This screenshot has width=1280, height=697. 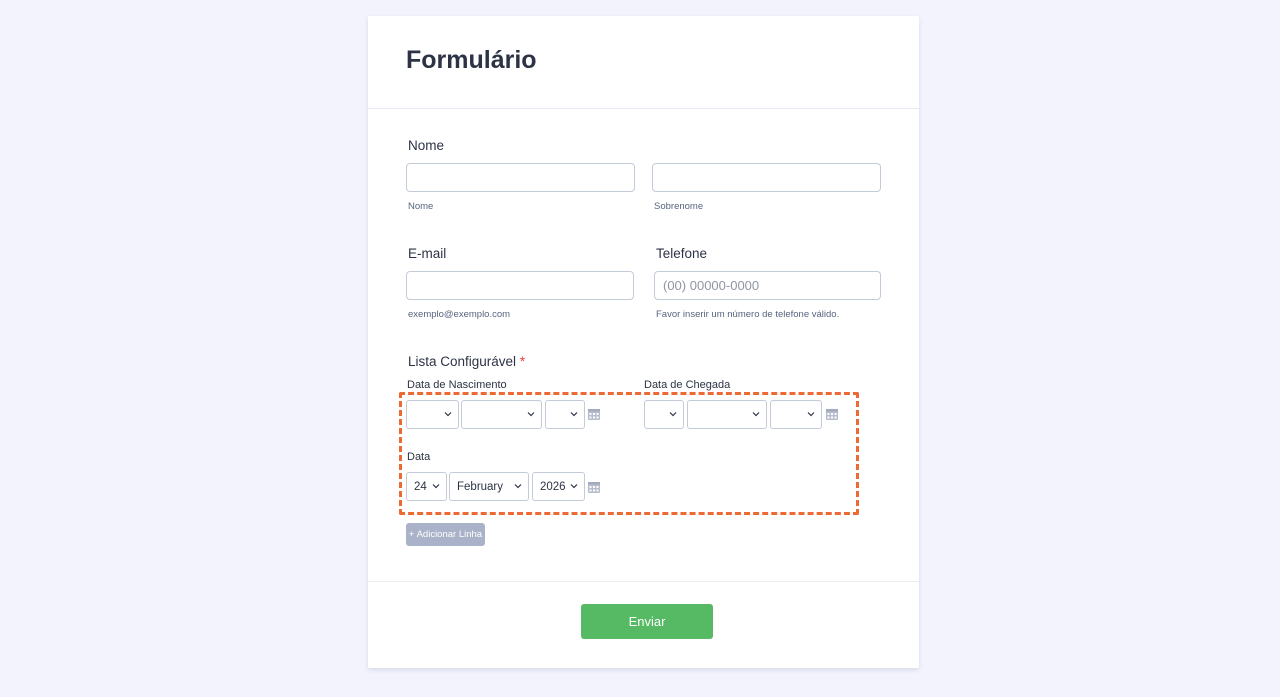 What do you see at coordinates (687, 385) in the screenshot?
I see `arrival-date-label: Data de Chegada` at bounding box center [687, 385].